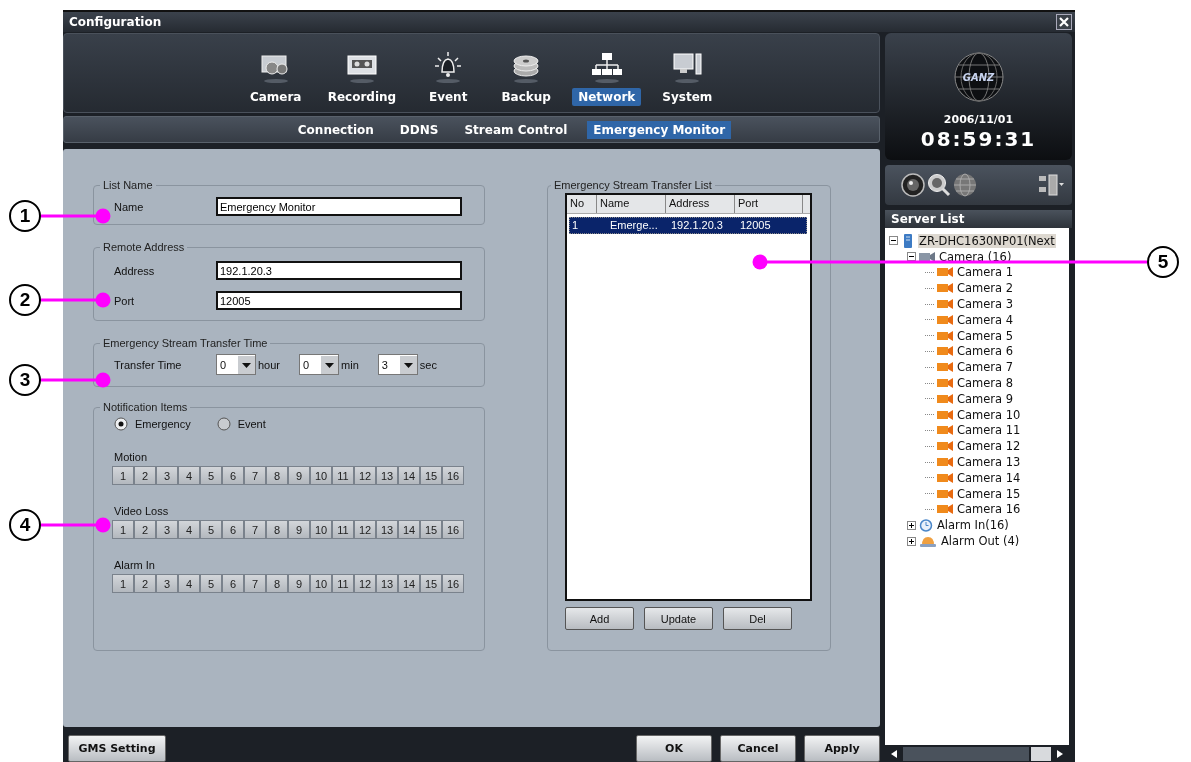 The height and width of the screenshot is (762, 1191). Describe the element at coordinates (335, 129) in the screenshot. I see `sub-tab: Connection` at that location.